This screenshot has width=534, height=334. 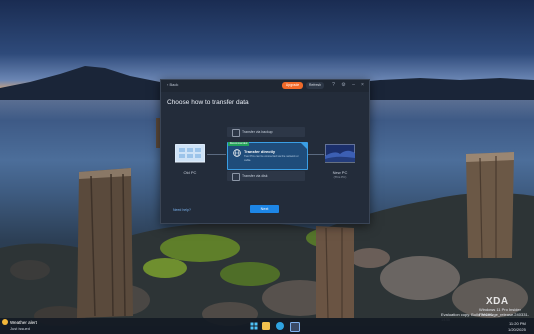 What do you see at coordinates (353, 85) in the screenshot?
I see `minimize-icon: –` at bounding box center [353, 85].